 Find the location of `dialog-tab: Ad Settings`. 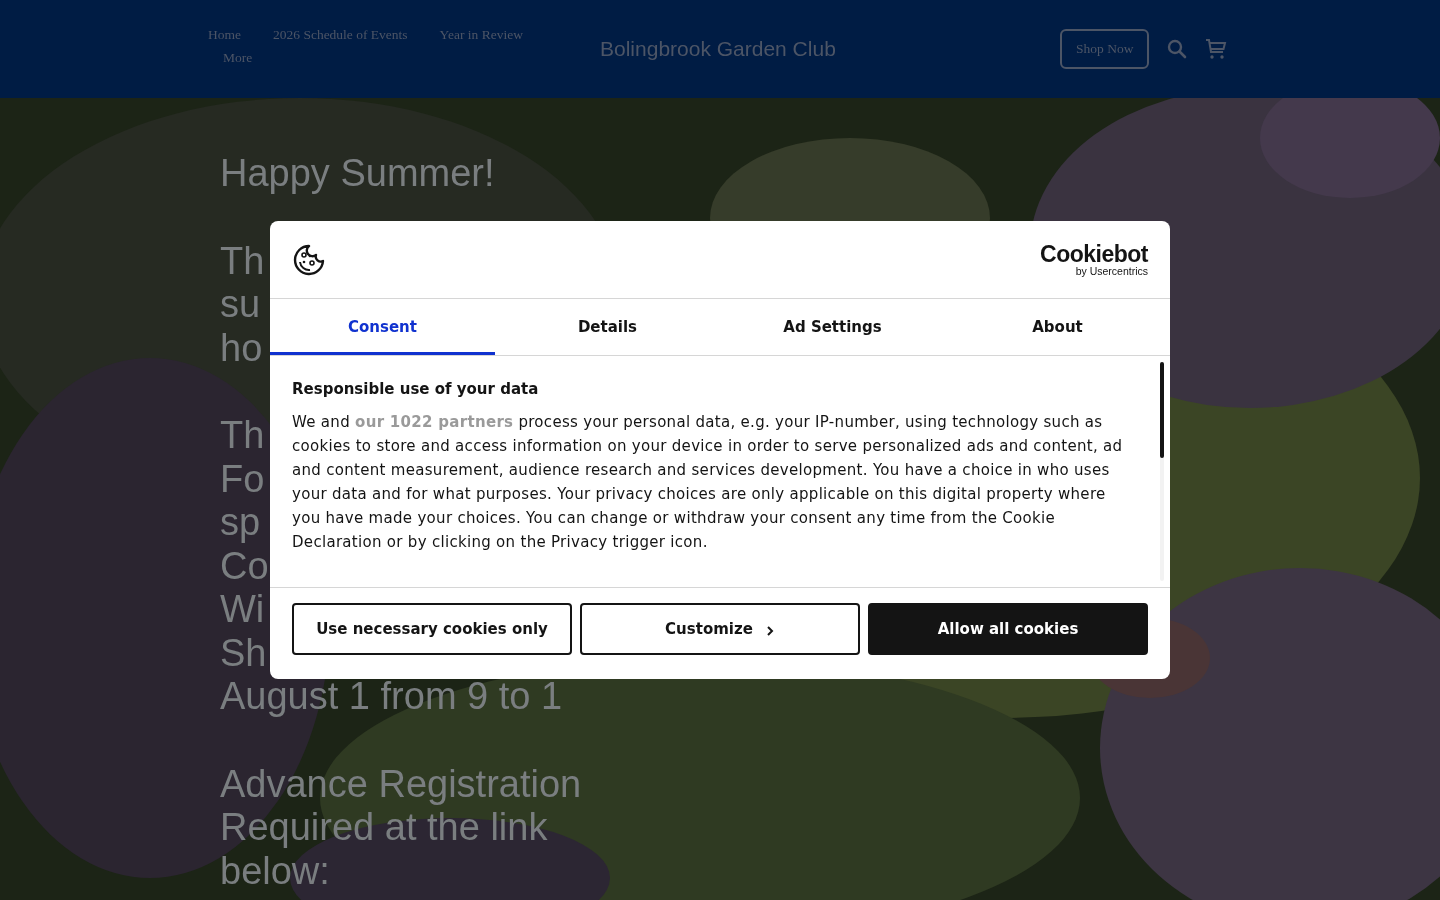

dialog-tab: Ad Settings is located at coordinates (832, 327).